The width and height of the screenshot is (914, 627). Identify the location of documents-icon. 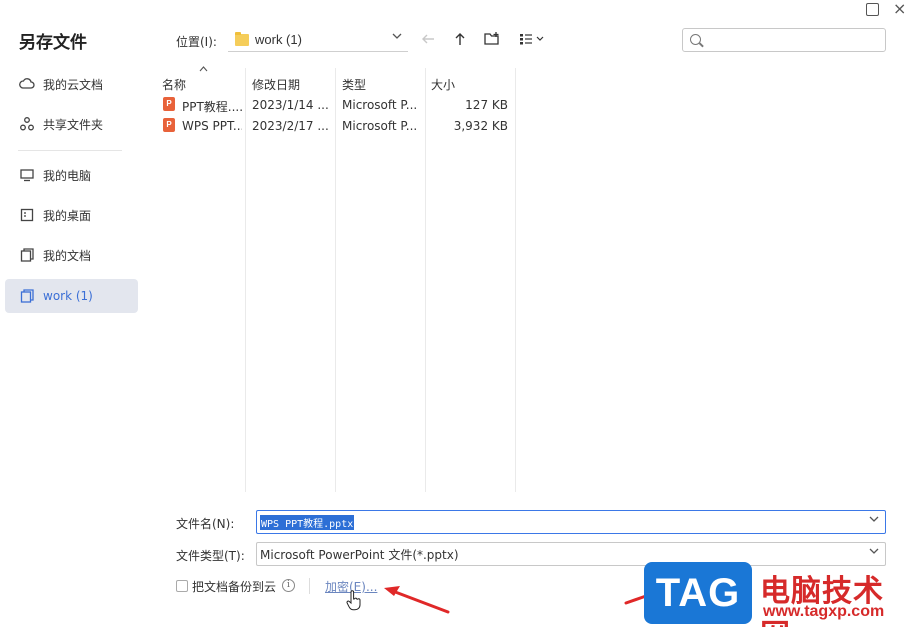
(27, 255).